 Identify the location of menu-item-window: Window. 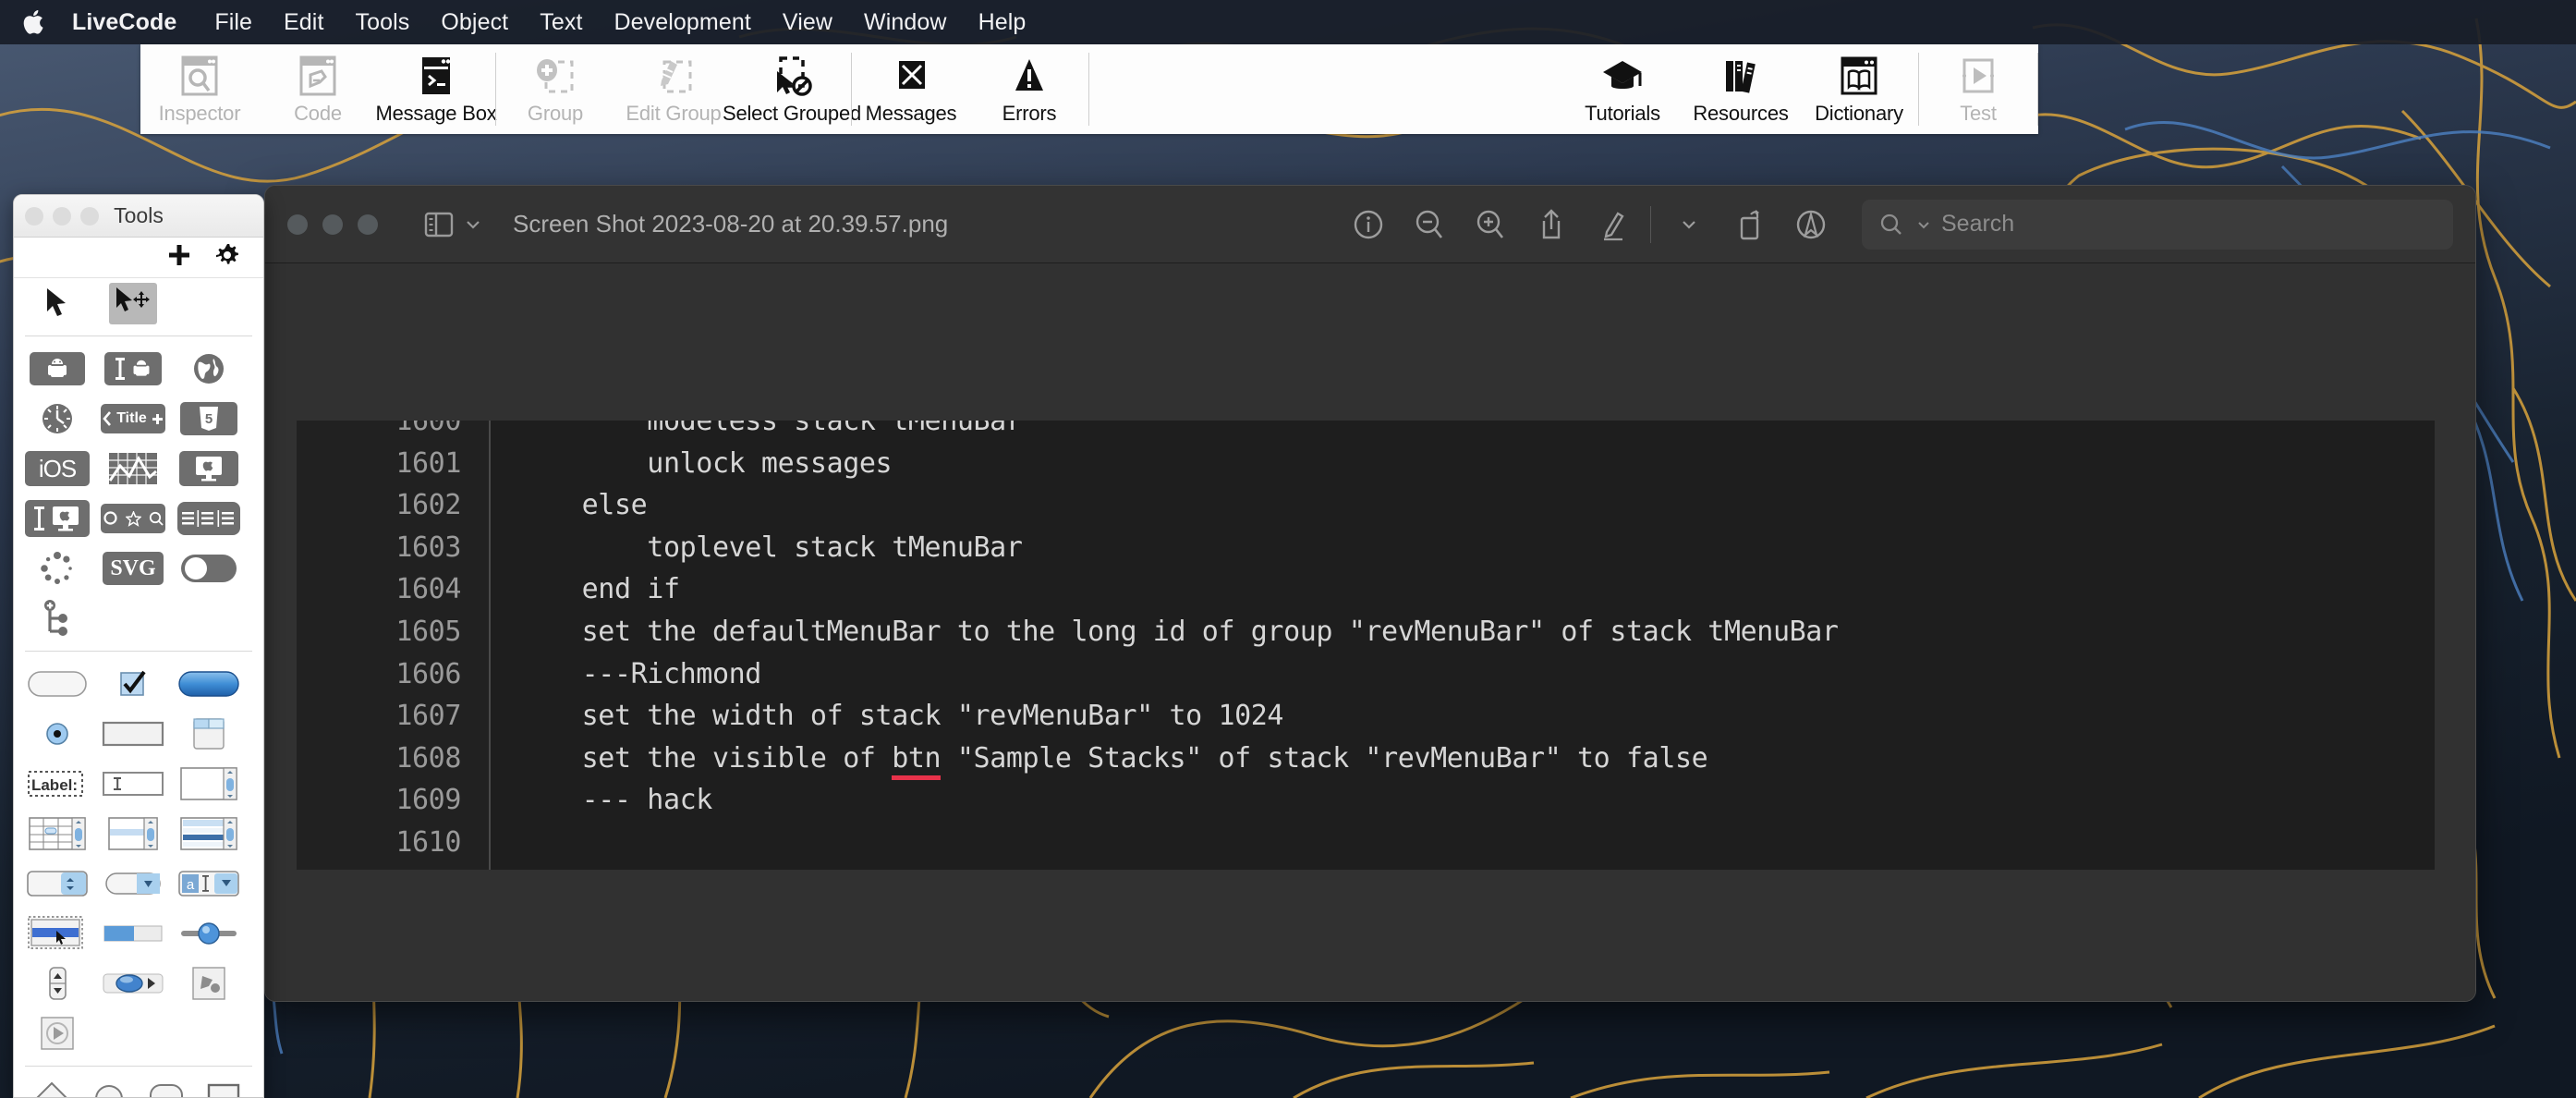
(905, 22).